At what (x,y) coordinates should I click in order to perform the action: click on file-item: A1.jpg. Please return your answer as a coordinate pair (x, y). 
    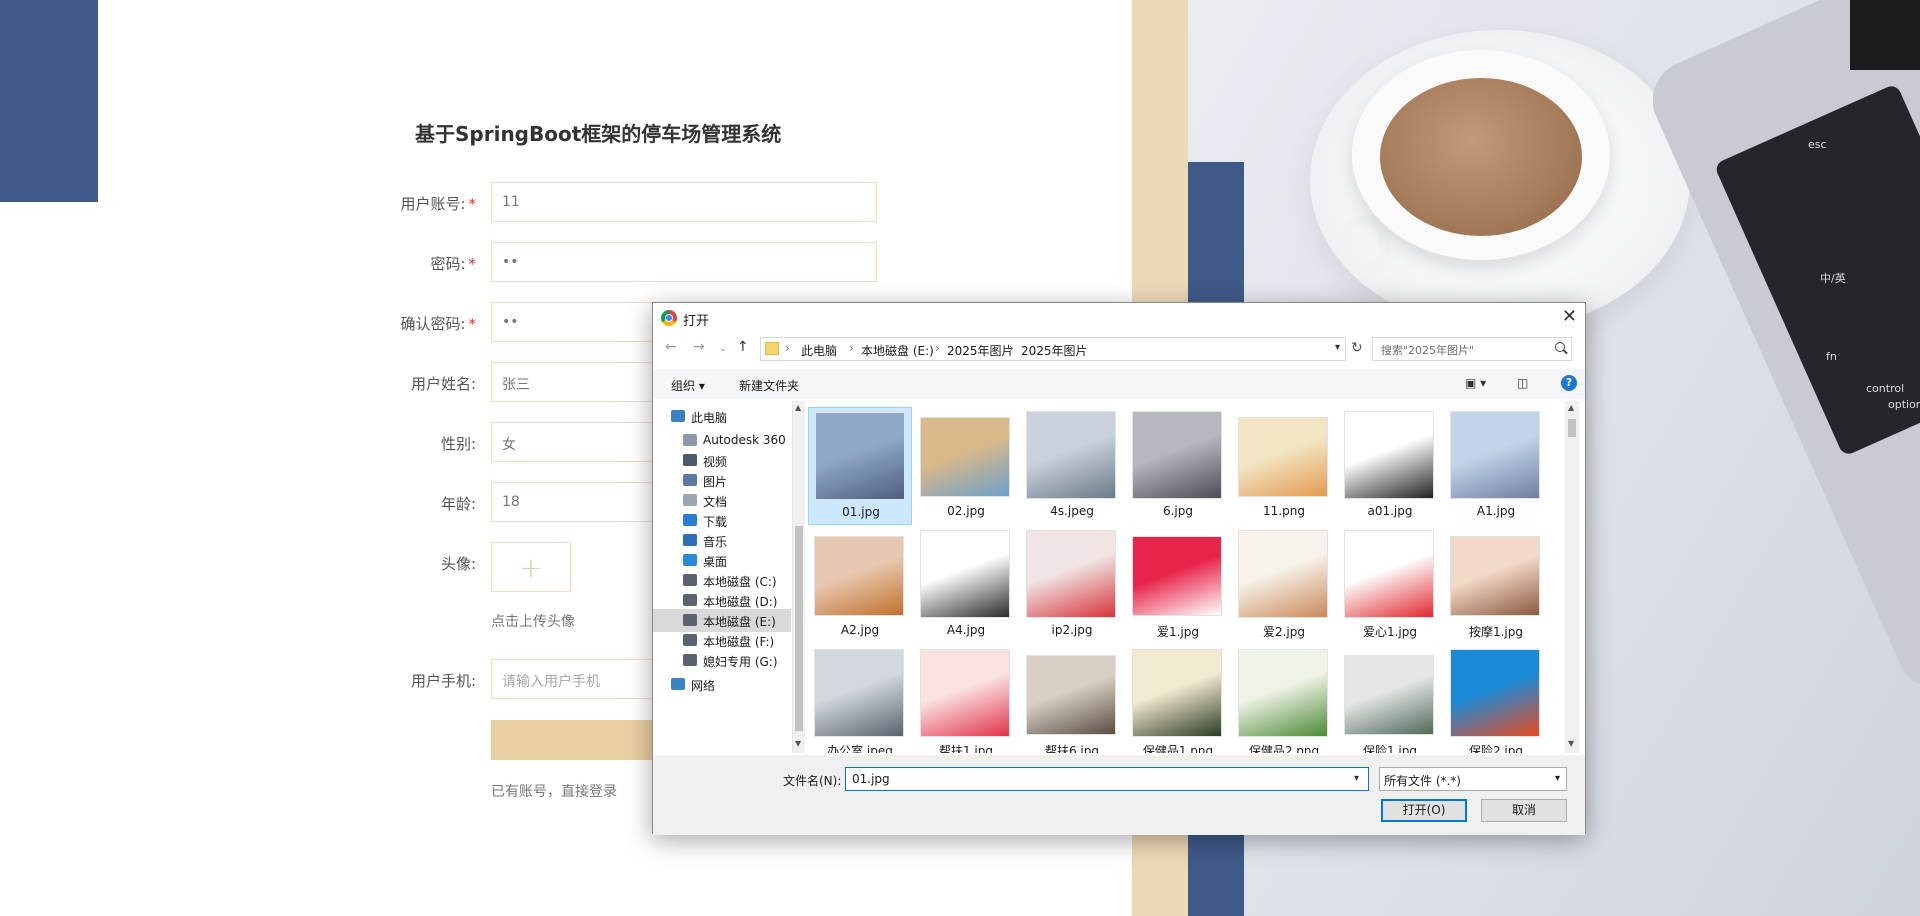
    Looking at the image, I should click on (1496, 466).